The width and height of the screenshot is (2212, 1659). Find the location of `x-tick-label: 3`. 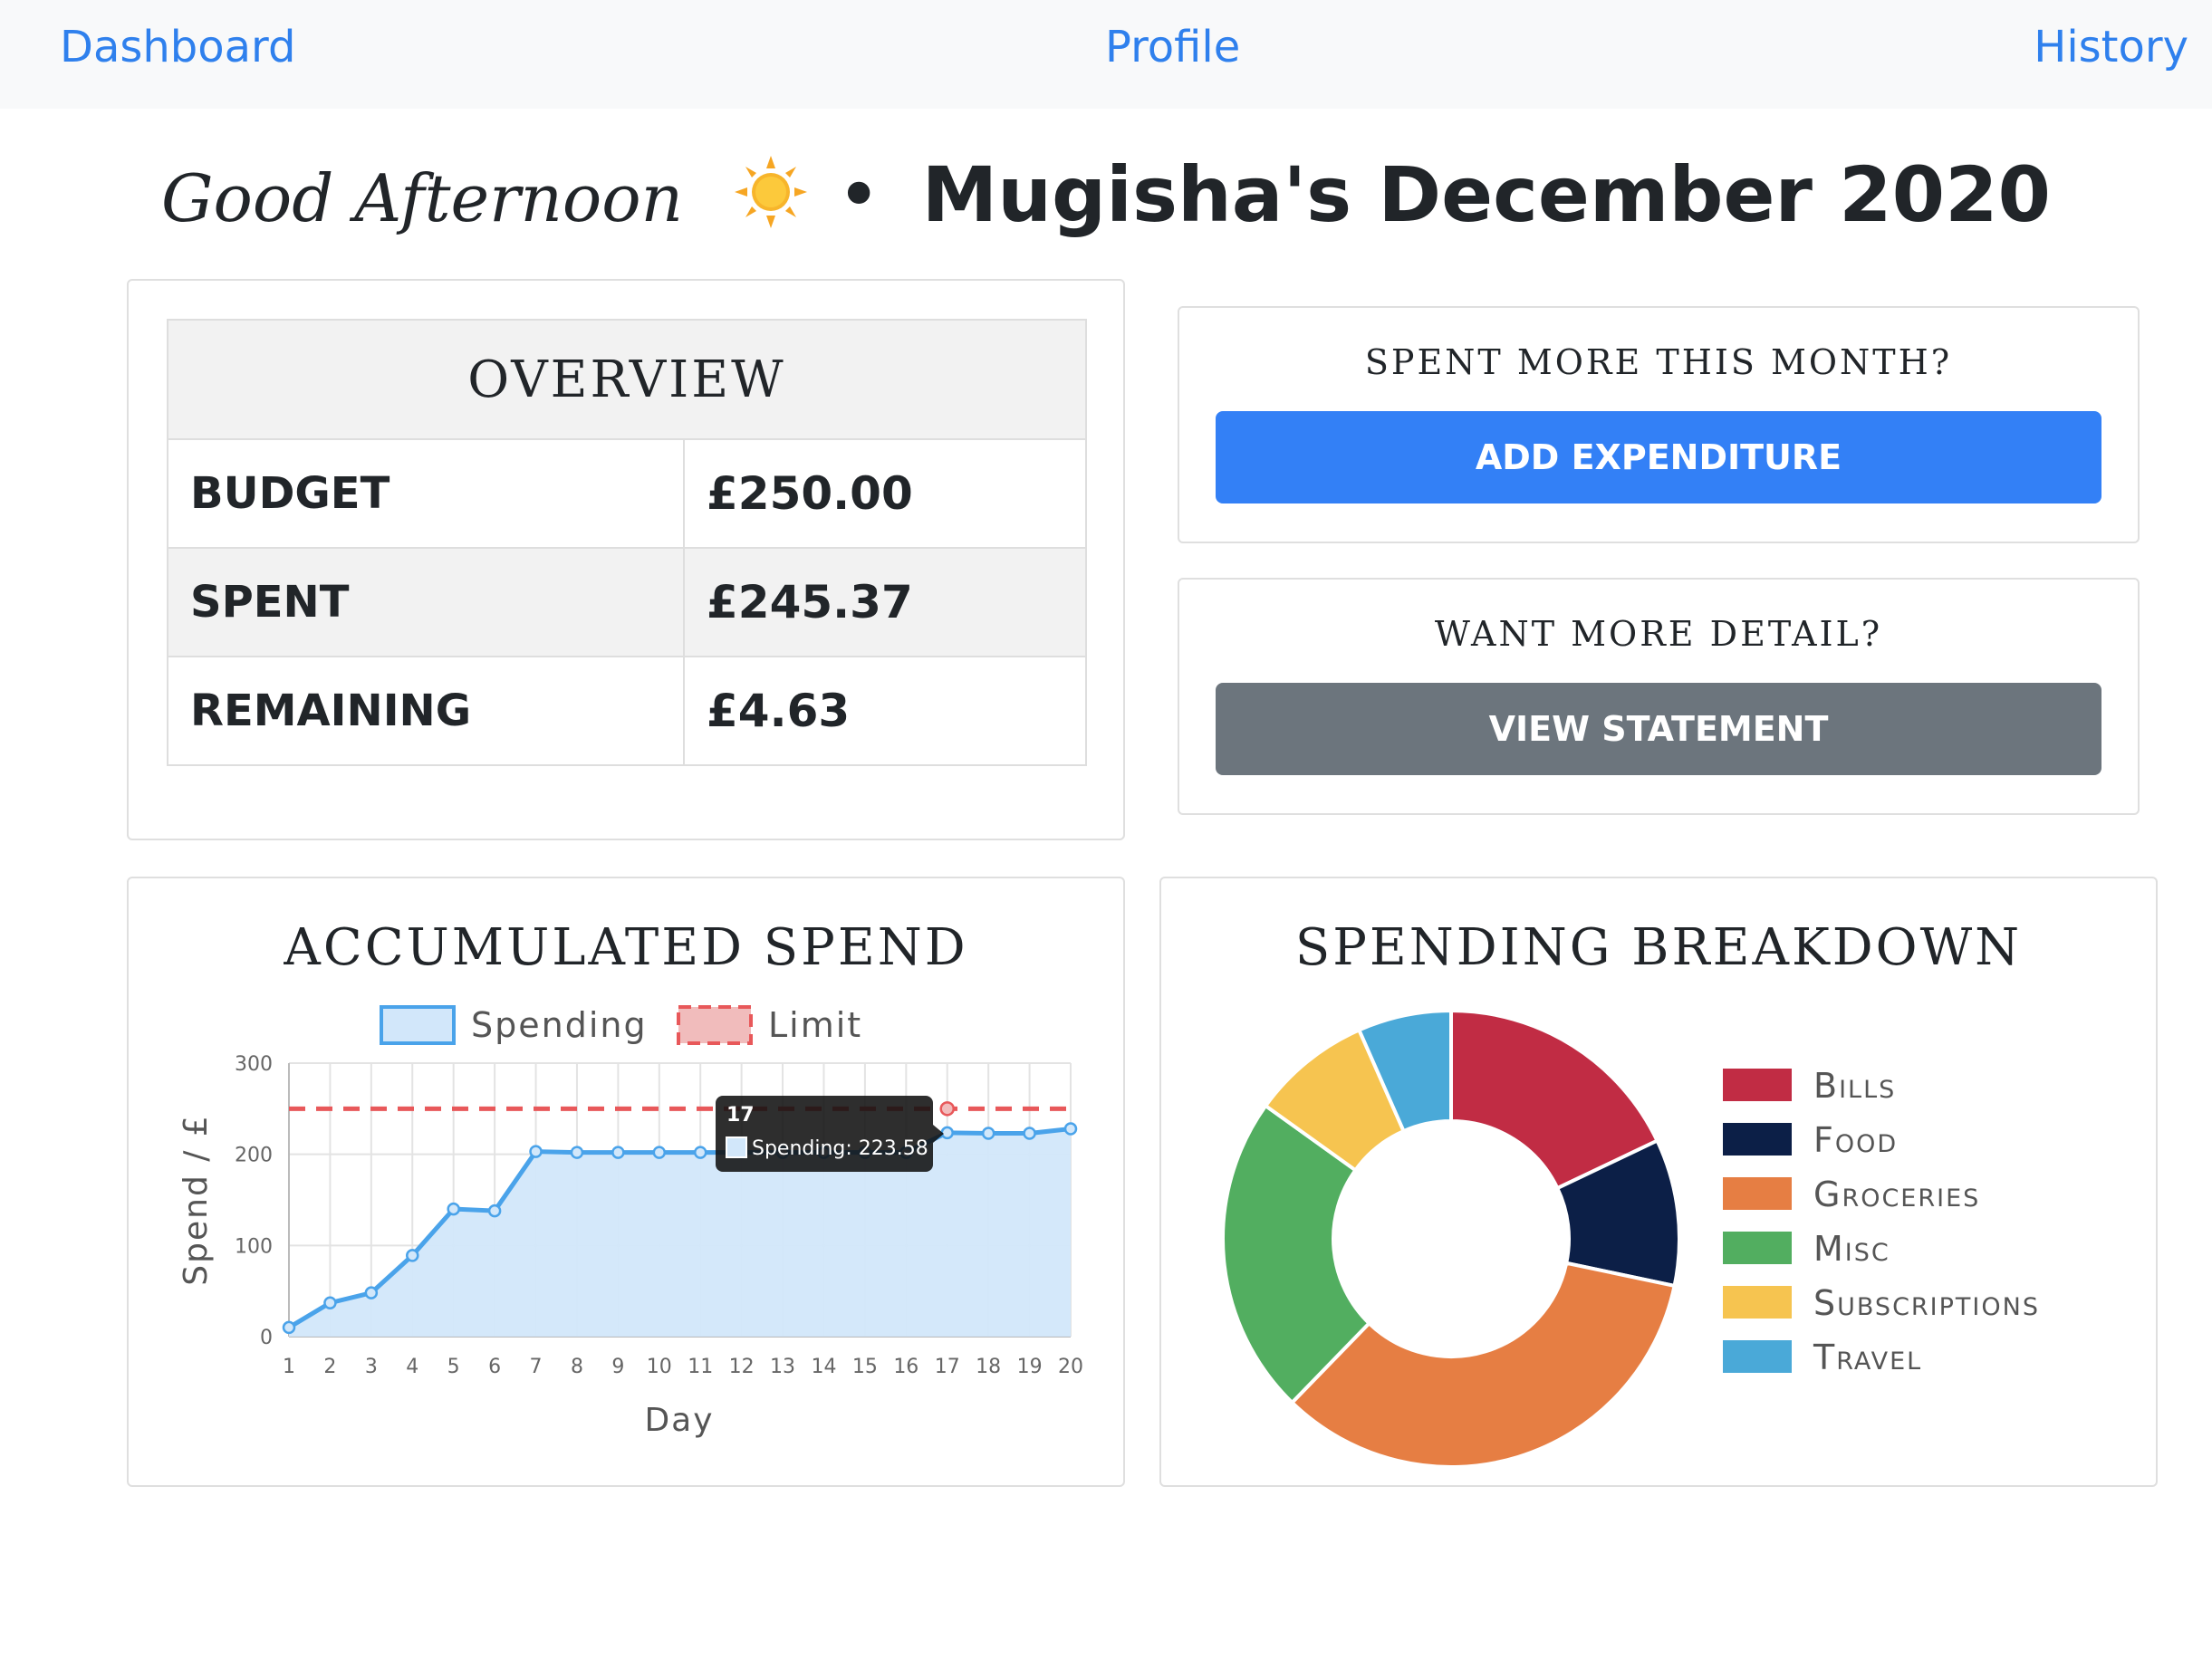

x-tick-label: 3 is located at coordinates (371, 1367).